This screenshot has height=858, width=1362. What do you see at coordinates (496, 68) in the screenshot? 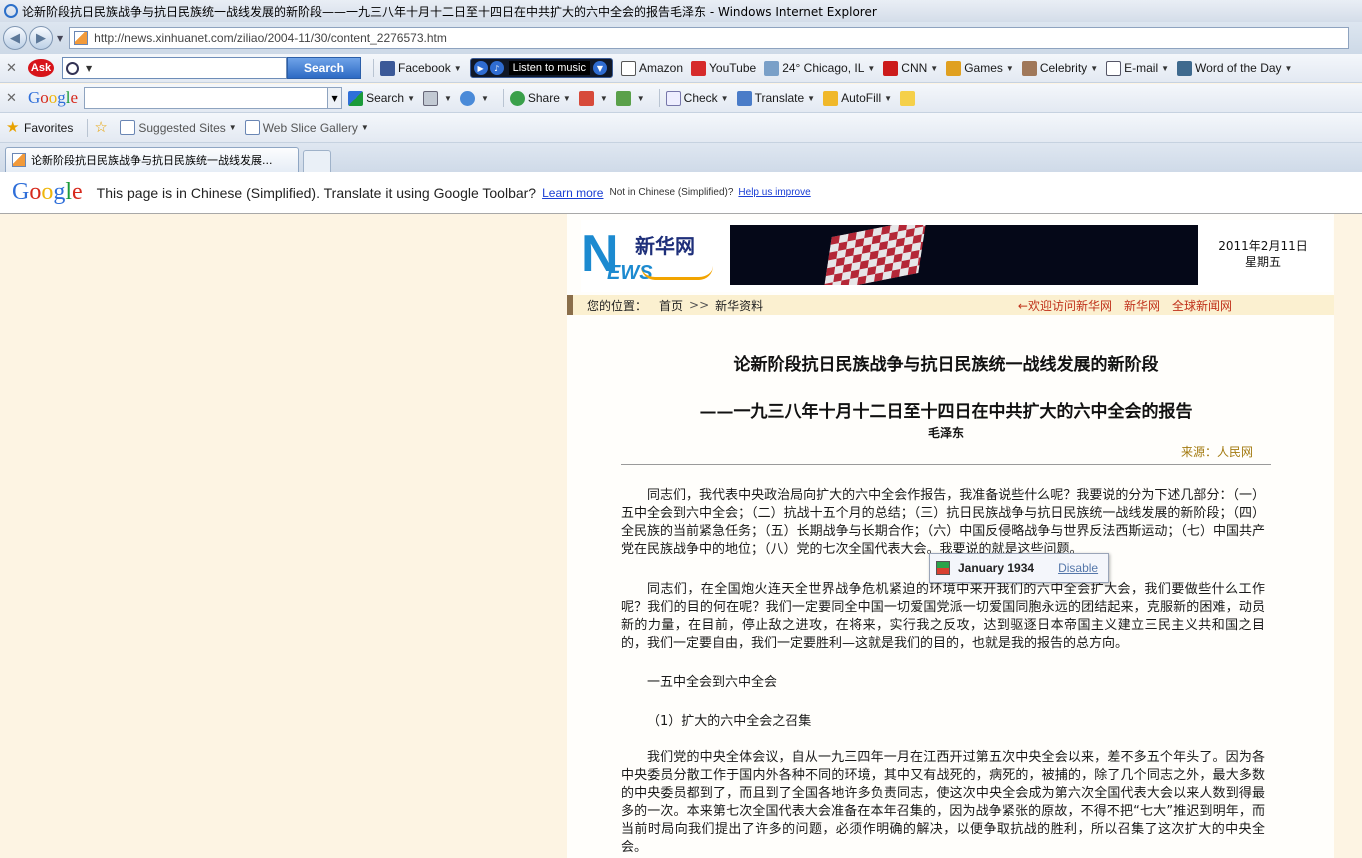
I see `volume-icon: ♪` at bounding box center [496, 68].